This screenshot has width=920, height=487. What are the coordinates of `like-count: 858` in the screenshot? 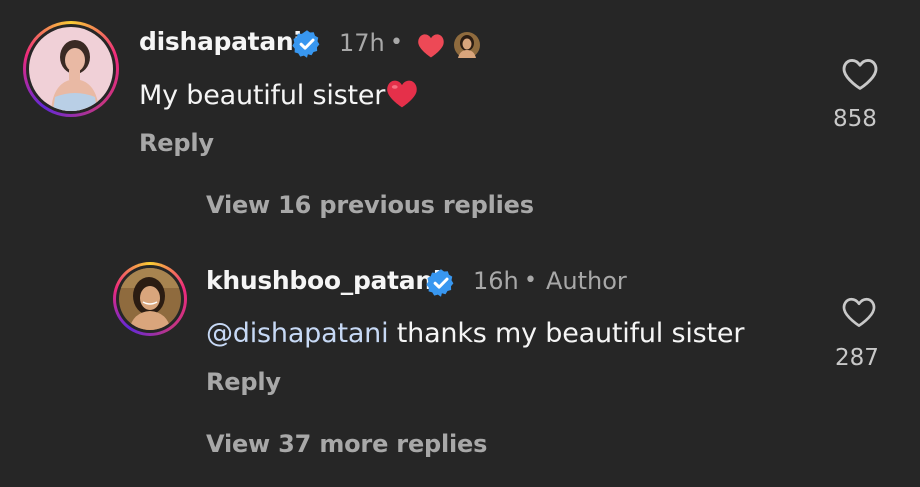 It's located at (855, 119).